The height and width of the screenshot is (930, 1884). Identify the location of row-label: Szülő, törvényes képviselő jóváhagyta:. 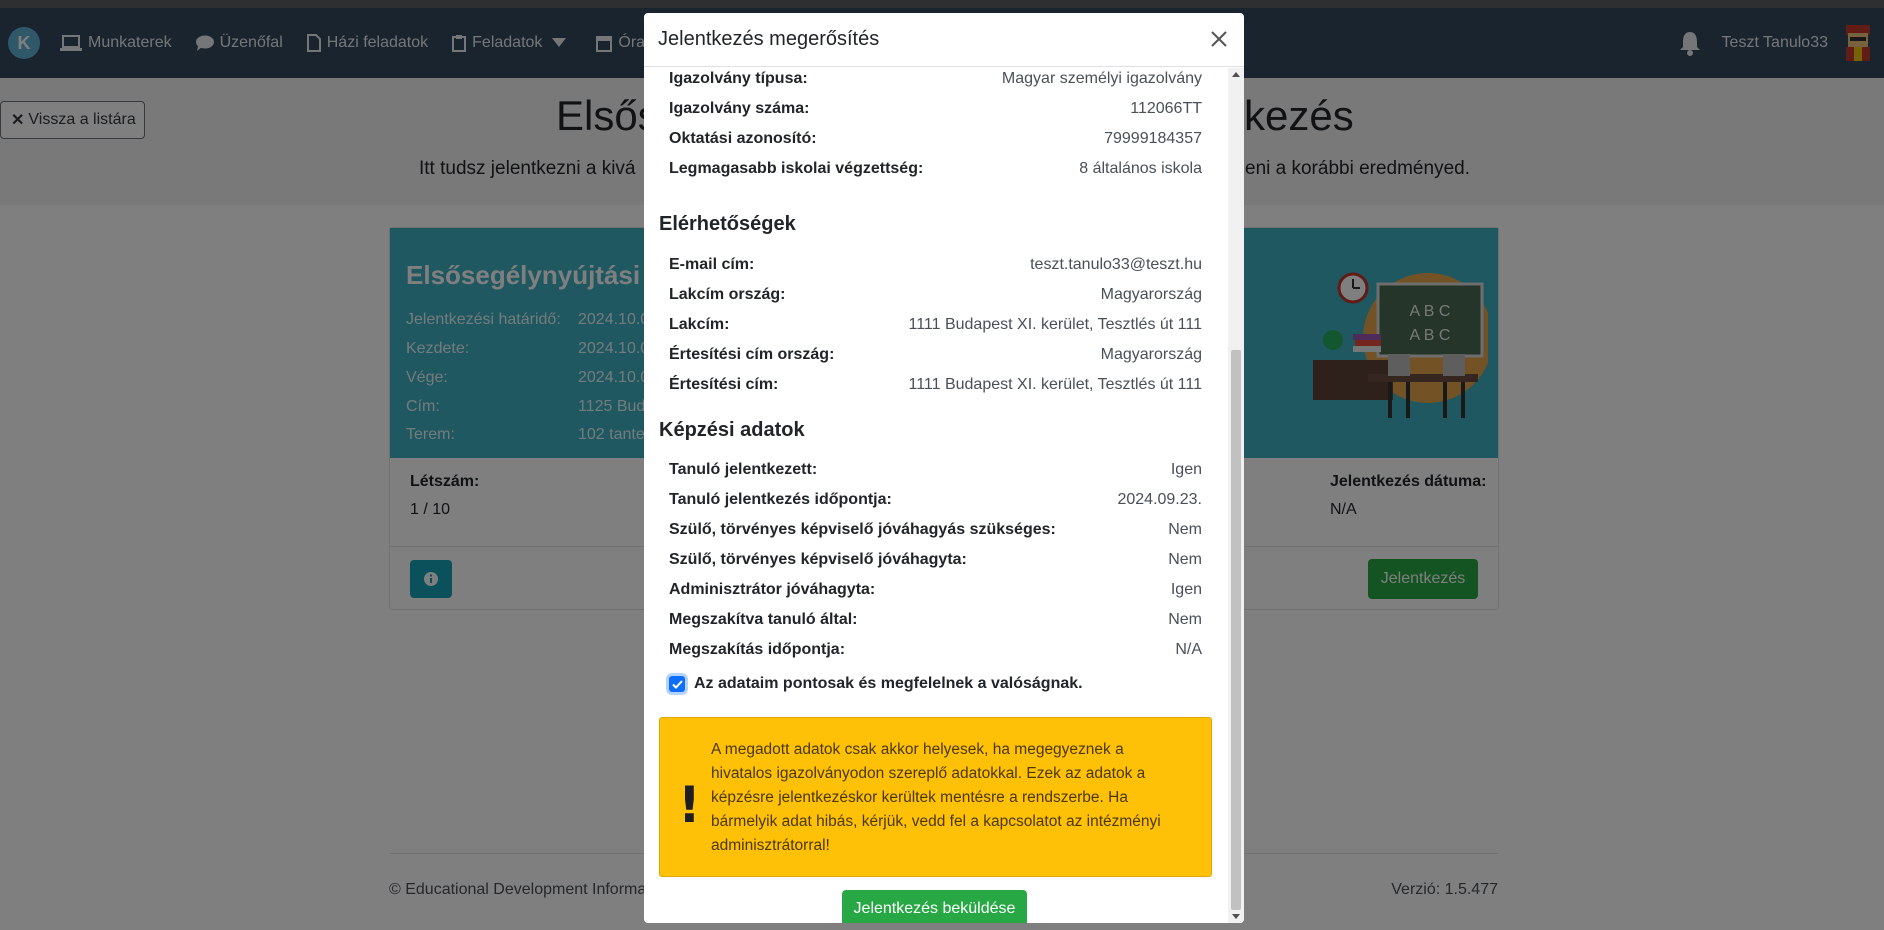
(818, 559).